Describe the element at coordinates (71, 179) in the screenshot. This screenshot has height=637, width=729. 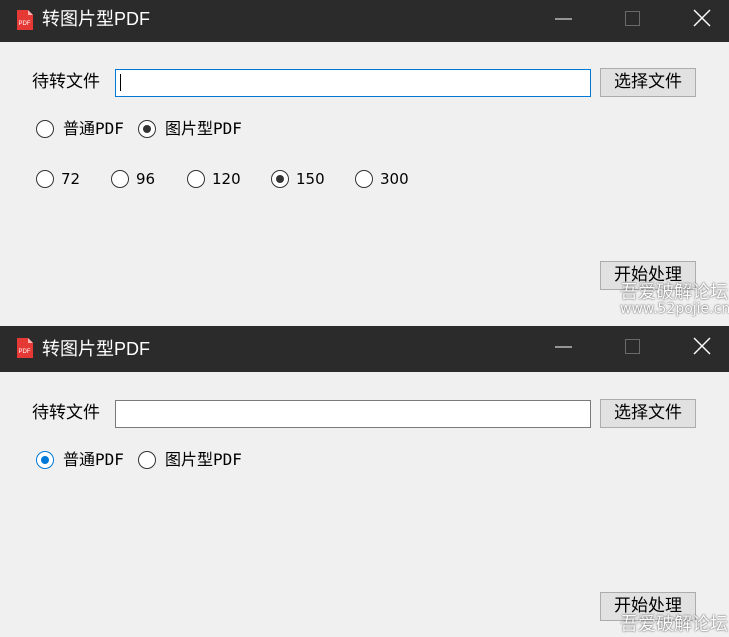
I see `radio-label: 72` at that location.